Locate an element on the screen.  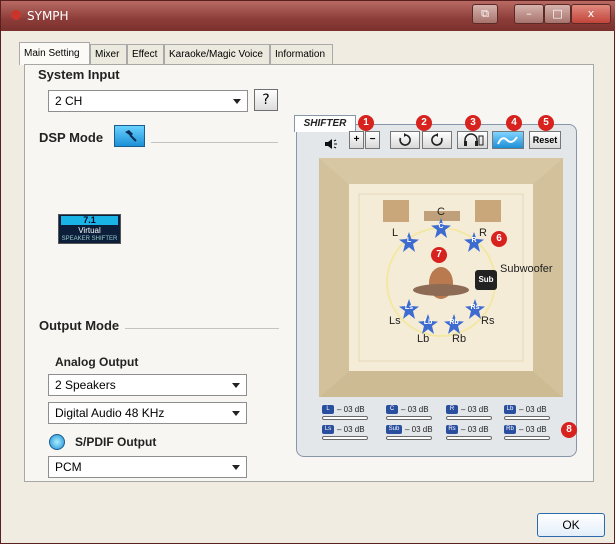
headphone-button is located at coordinates (472, 140).